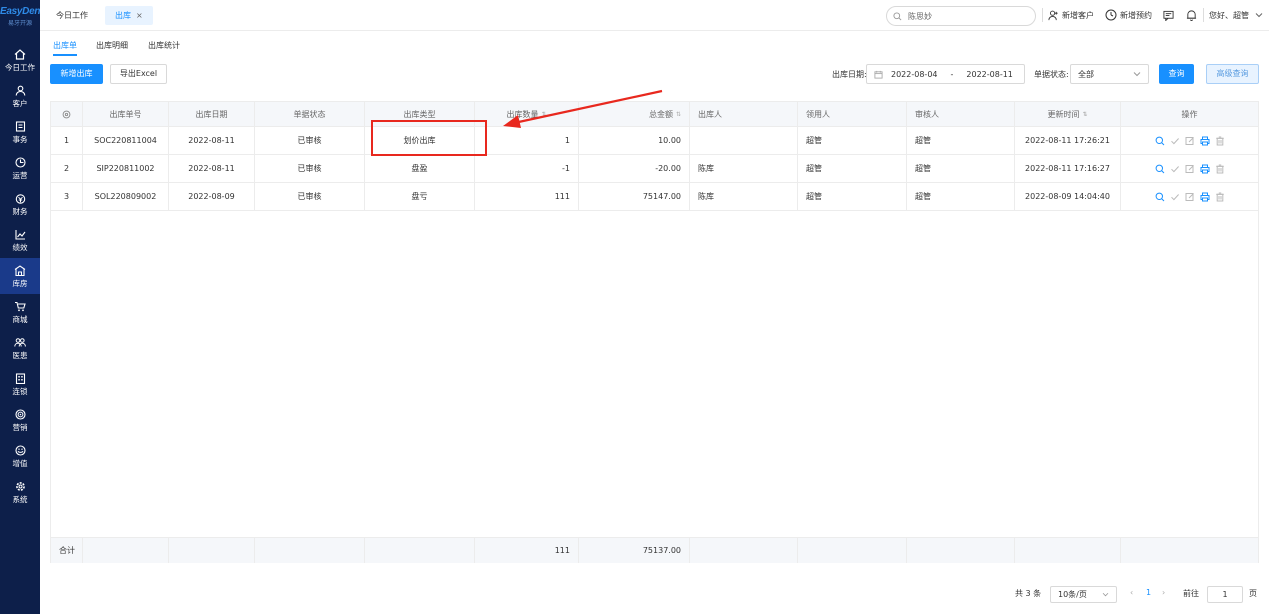 This screenshot has width=1269, height=614. I want to click on next-page-button: ›, so click(1163, 592).